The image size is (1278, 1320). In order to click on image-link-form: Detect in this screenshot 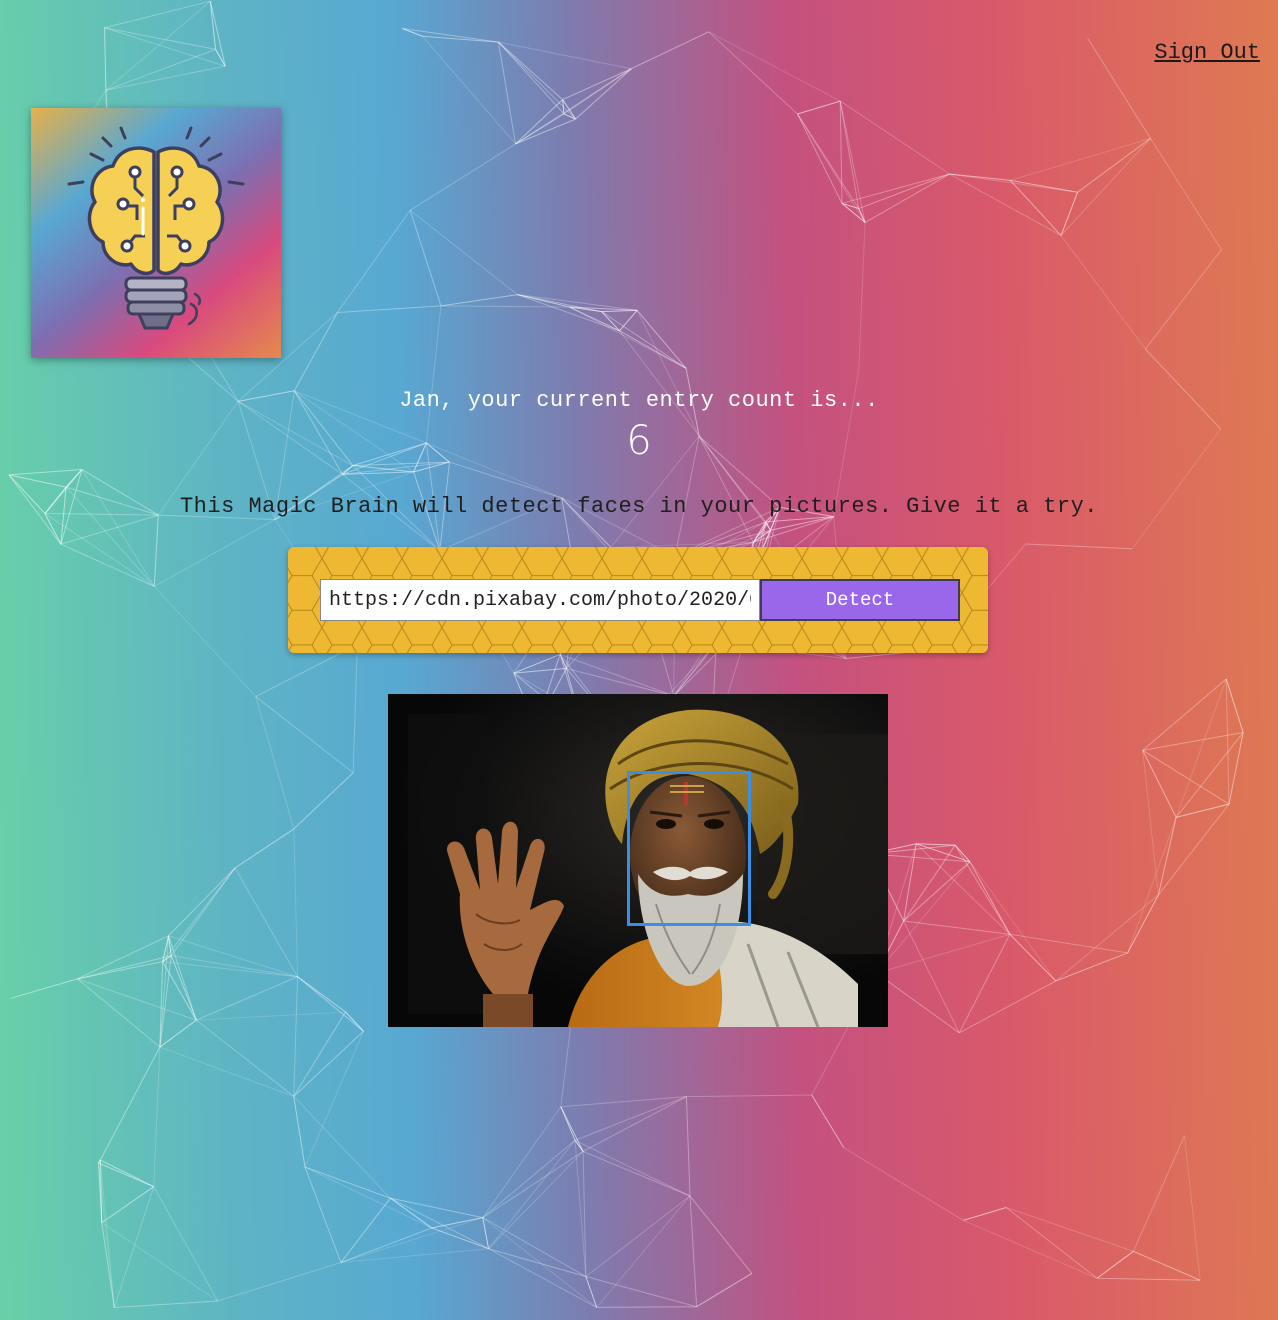, I will do `click(638, 600)`.